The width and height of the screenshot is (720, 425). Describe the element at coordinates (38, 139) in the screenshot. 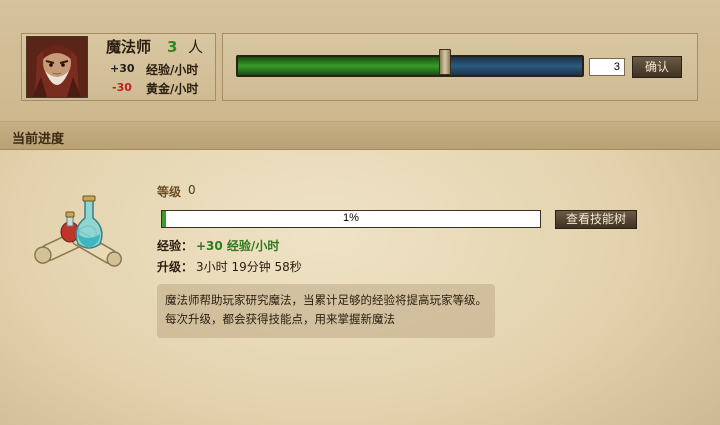

I see `section-title: 当前进度` at that location.